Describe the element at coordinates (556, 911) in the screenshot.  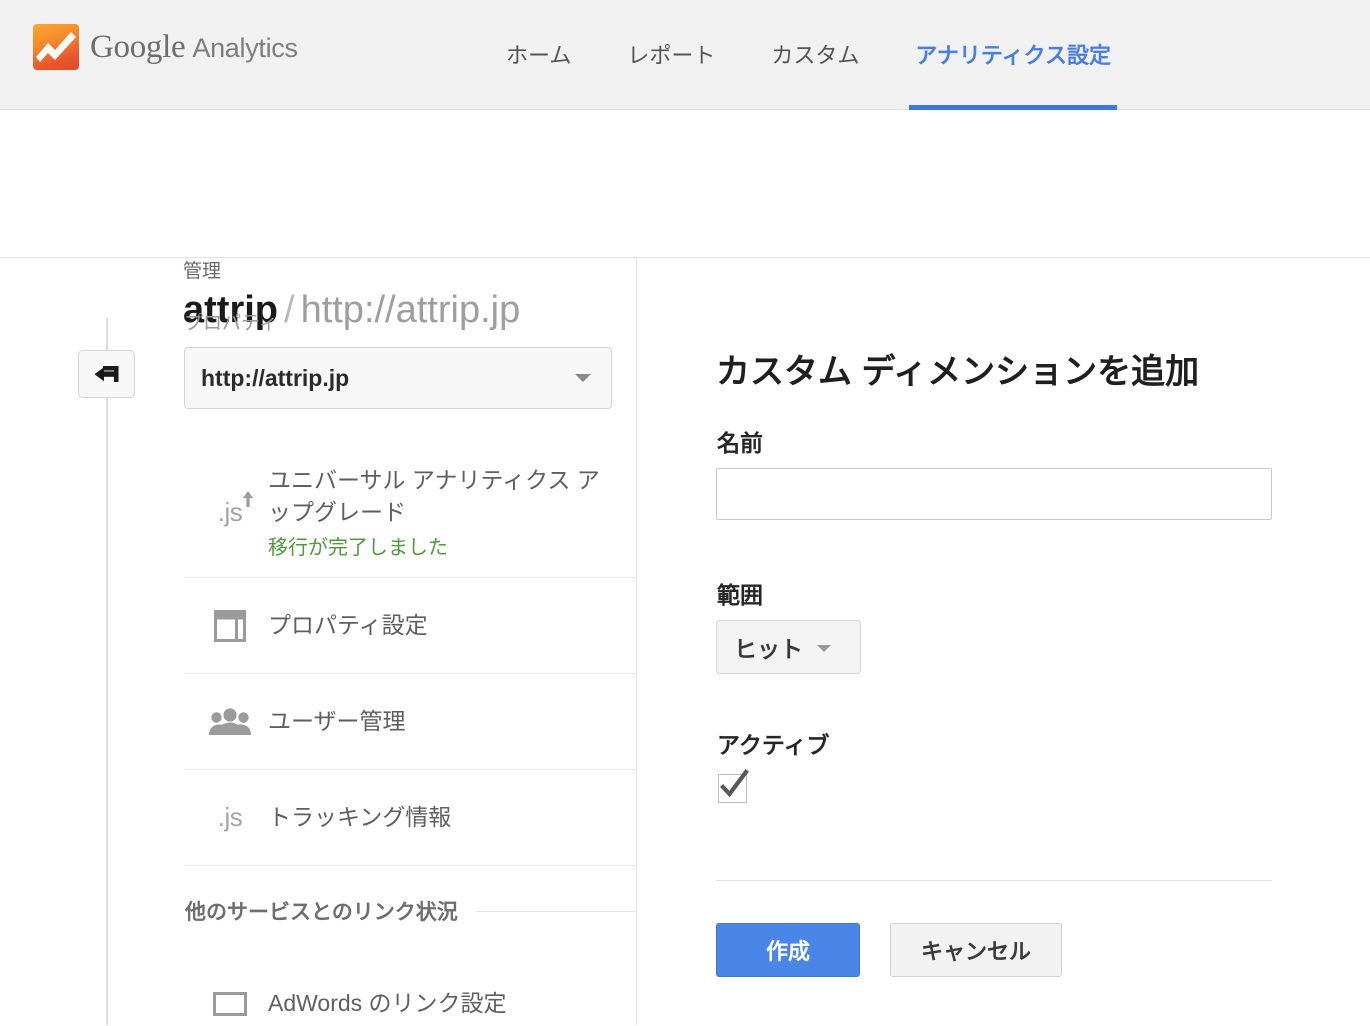
I see `section-divider` at that location.